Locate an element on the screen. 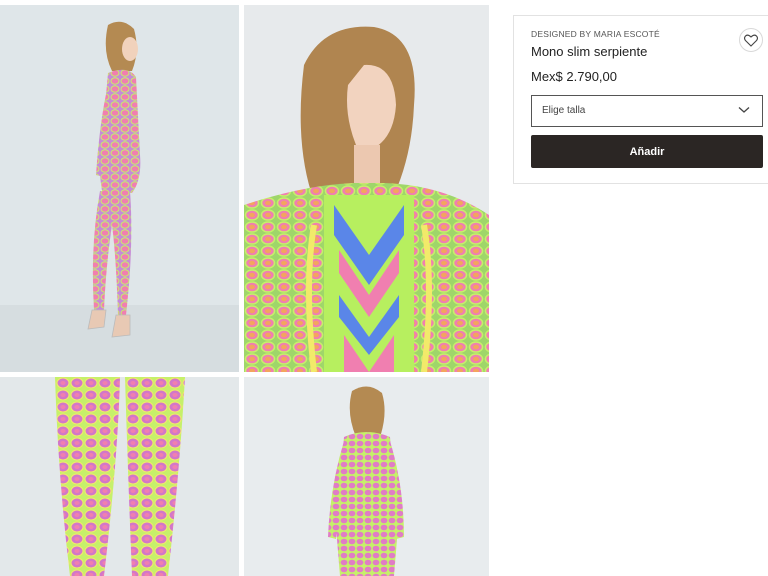 The image size is (768, 576). legs-detail-image is located at coordinates (119, 476).